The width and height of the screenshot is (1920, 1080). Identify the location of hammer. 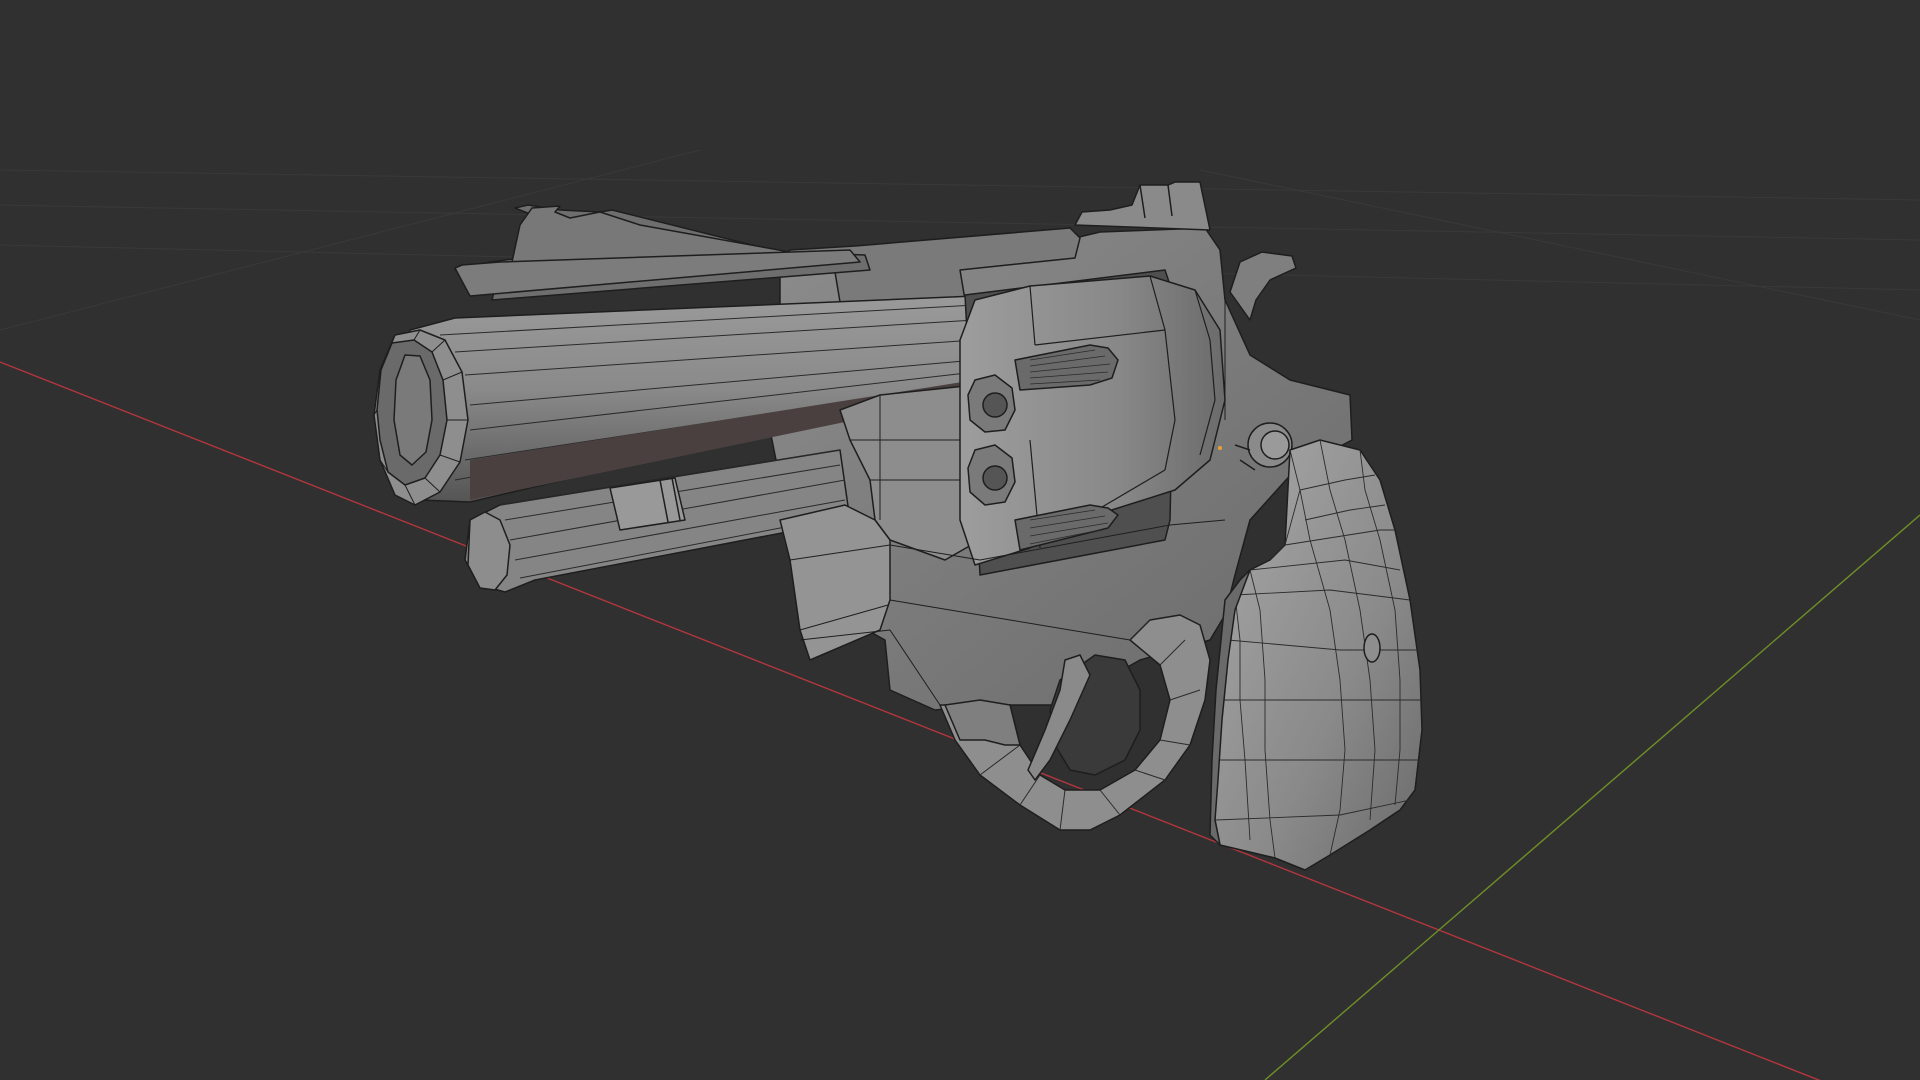
(1263, 286).